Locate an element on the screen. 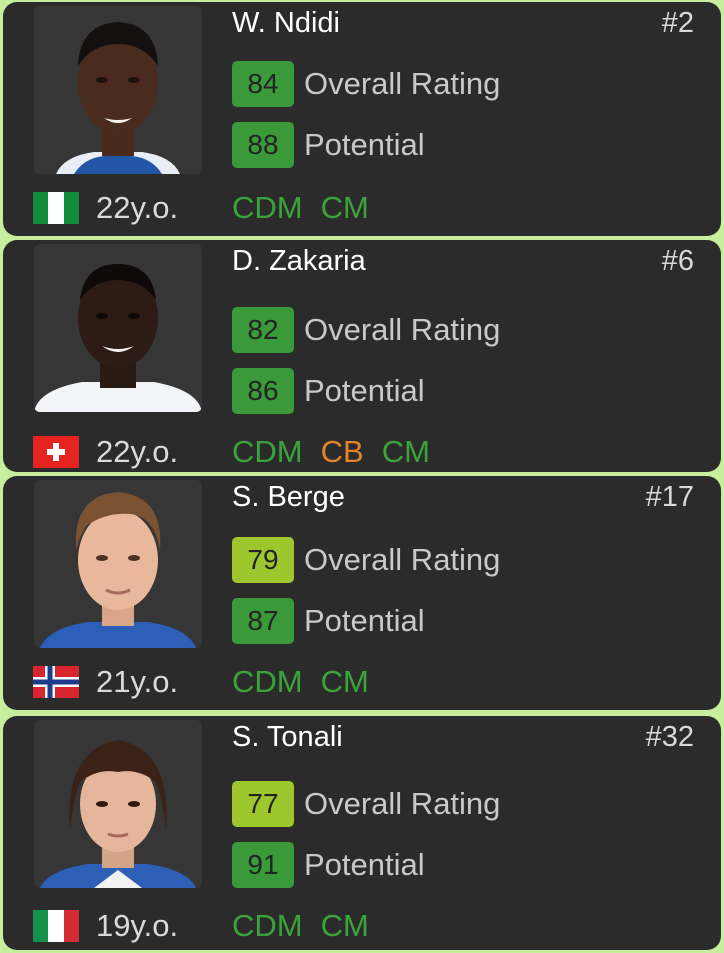 The height and width of the screenshot is (953, 724). overall-rating-badge: 82 is located at coordinates (263, 330).